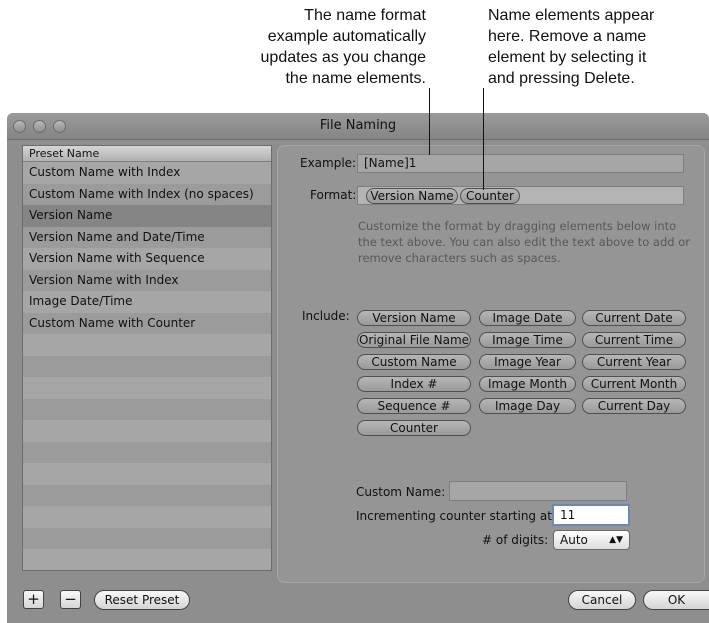  I want to click on include-token-original-file-name: Original File Name, so click(414, 340).